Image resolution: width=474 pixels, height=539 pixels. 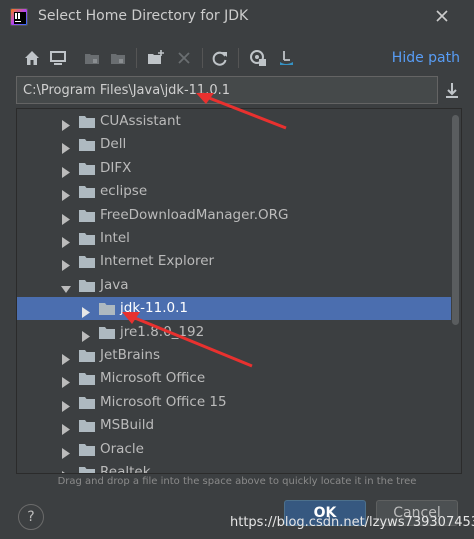 What do you see at coordinates (220, 58) in the screenshot?
I see `refresh-icon` at bounding box center [220, 58].